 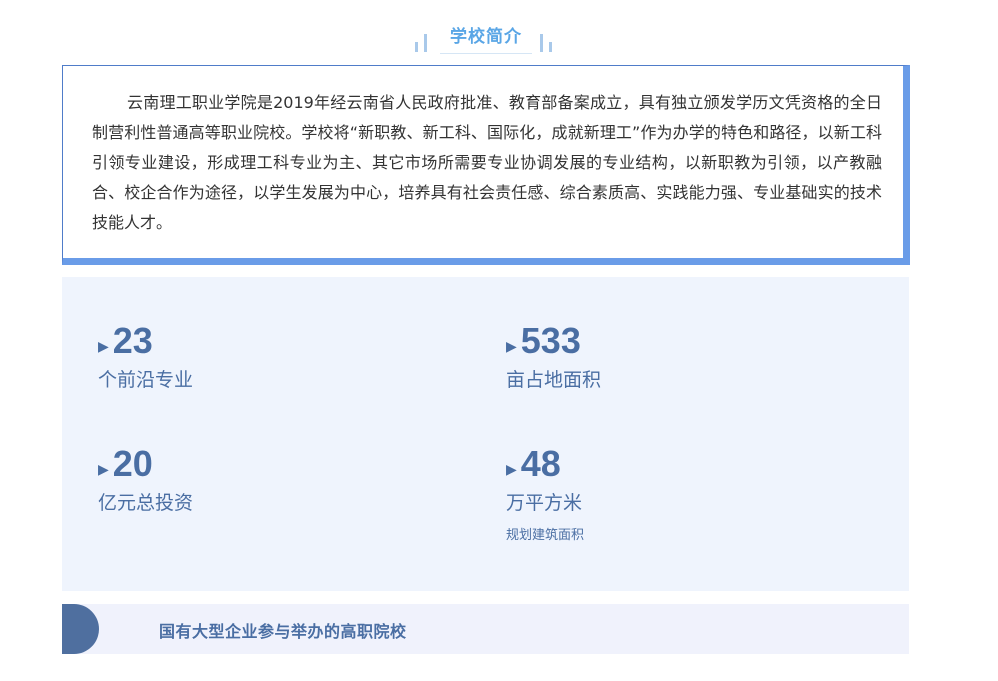 What do you see at coordinates (550, 340) in the screenshot?
I see `stat-value: 533` at bounding box center [550, 340].